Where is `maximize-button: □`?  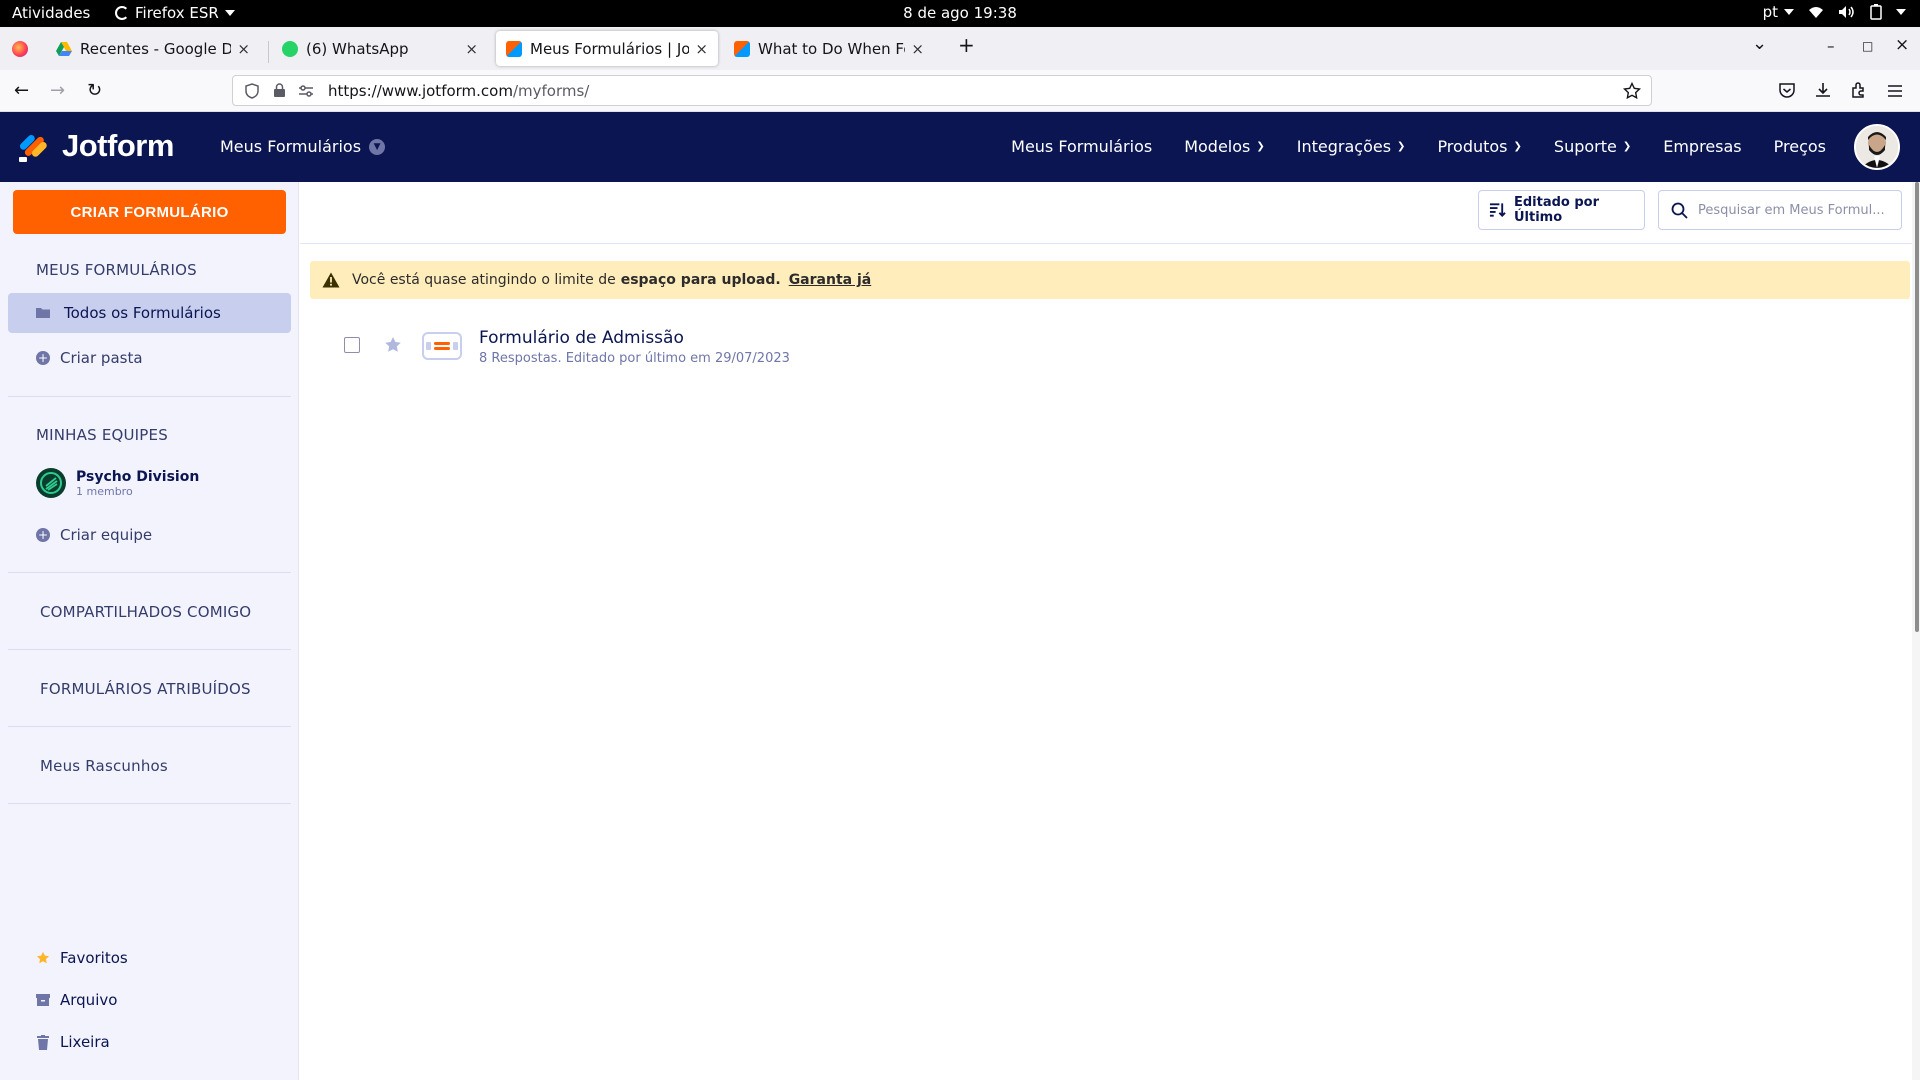 maximize-button: □ is located at coordinates (1867, 46).